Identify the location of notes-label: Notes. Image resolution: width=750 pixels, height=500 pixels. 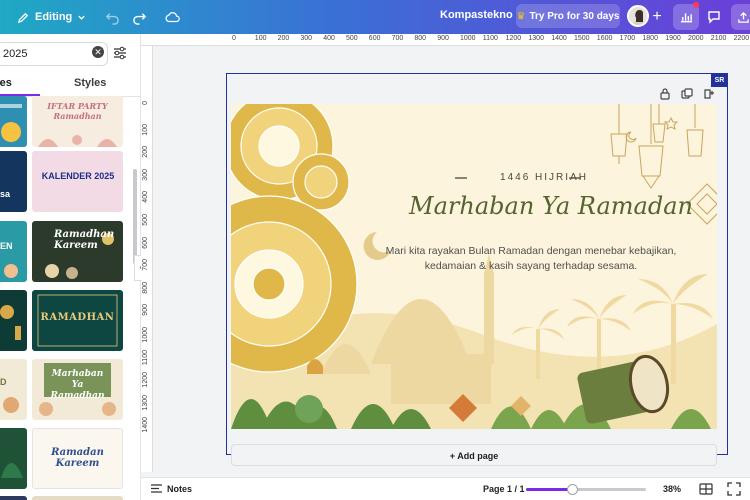
(180, 488).